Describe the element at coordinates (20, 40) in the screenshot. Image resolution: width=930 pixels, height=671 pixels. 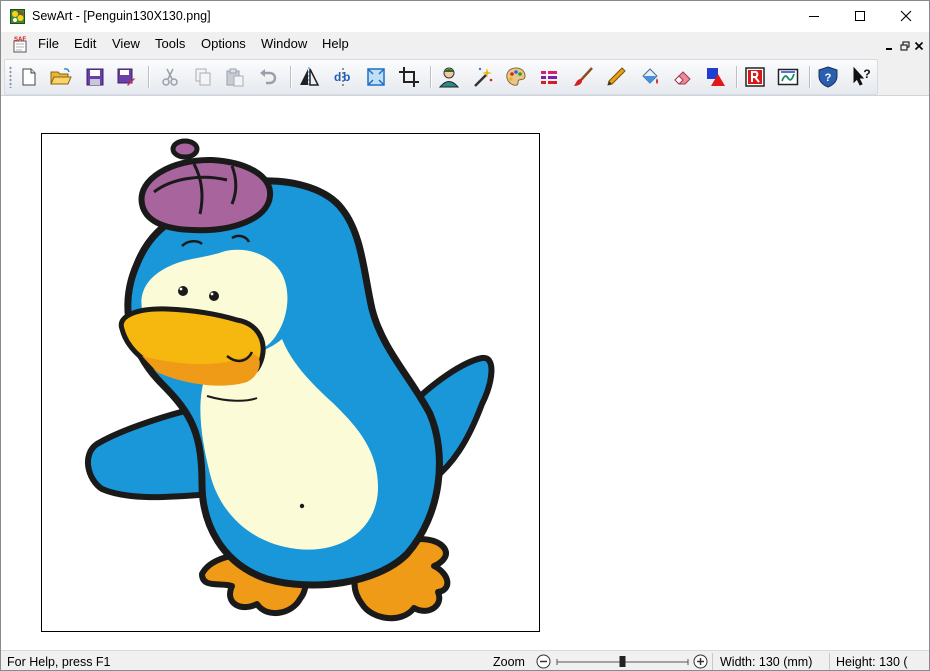
I see `document-icon-label: SAF` at that location.